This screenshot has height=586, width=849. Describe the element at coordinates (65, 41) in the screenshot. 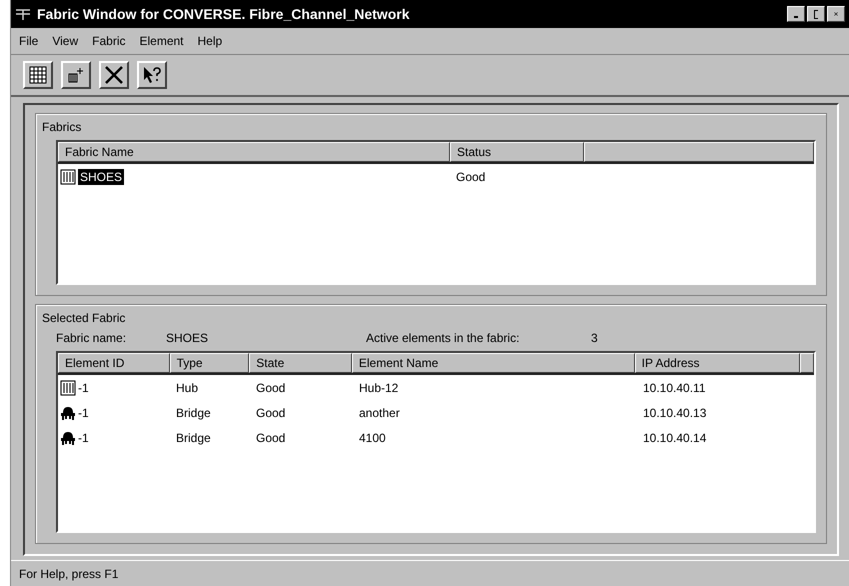

I see `menu-item: View` at that location.